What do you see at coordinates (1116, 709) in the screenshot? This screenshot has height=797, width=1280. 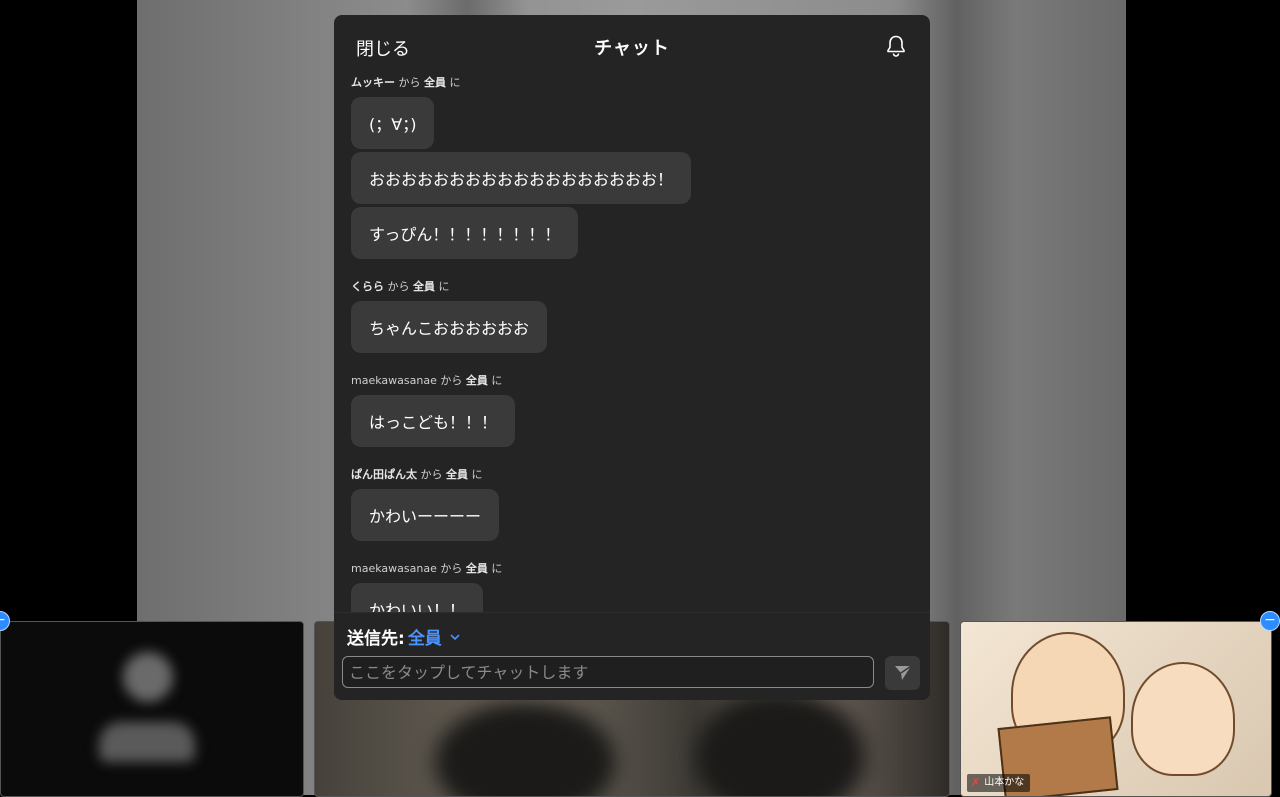 I see `participant-video-thumbnail: ✗ 山本かな` at bounding box center [1116, 709].